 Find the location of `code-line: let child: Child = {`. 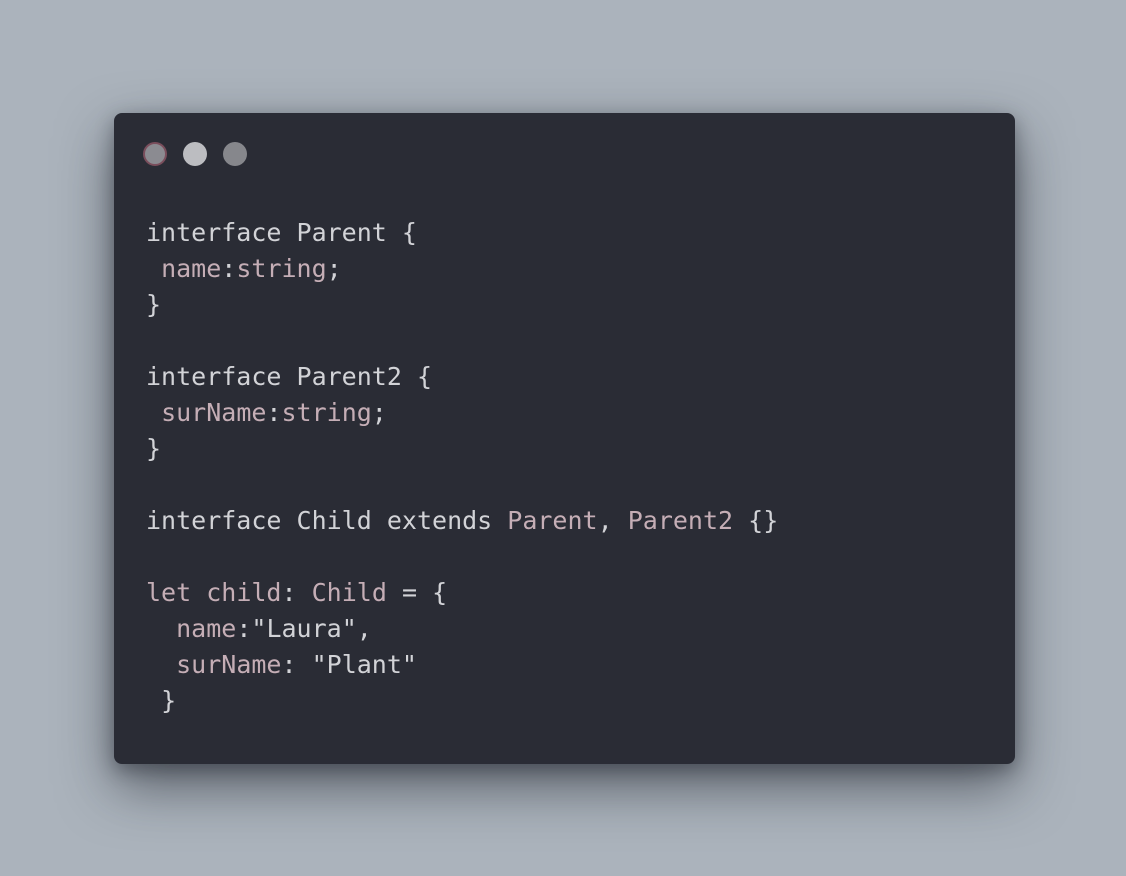

code-line: let child: Child = { is located at coordinates (462, 593).